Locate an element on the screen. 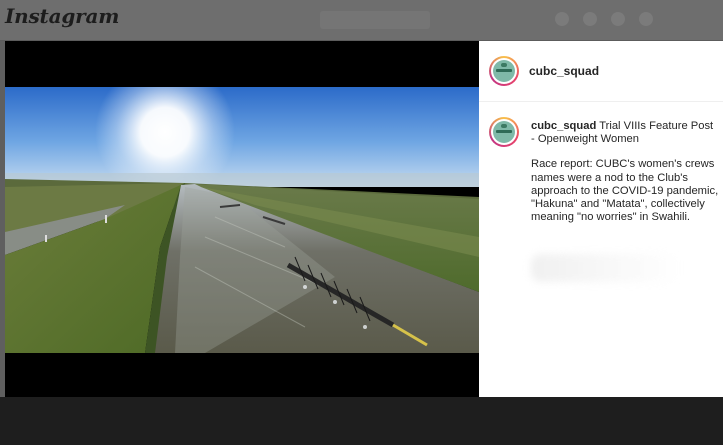 The height and width of the screenshot is (445, 723). caption-username: cubc_squad is located at coordinates (563, 126).